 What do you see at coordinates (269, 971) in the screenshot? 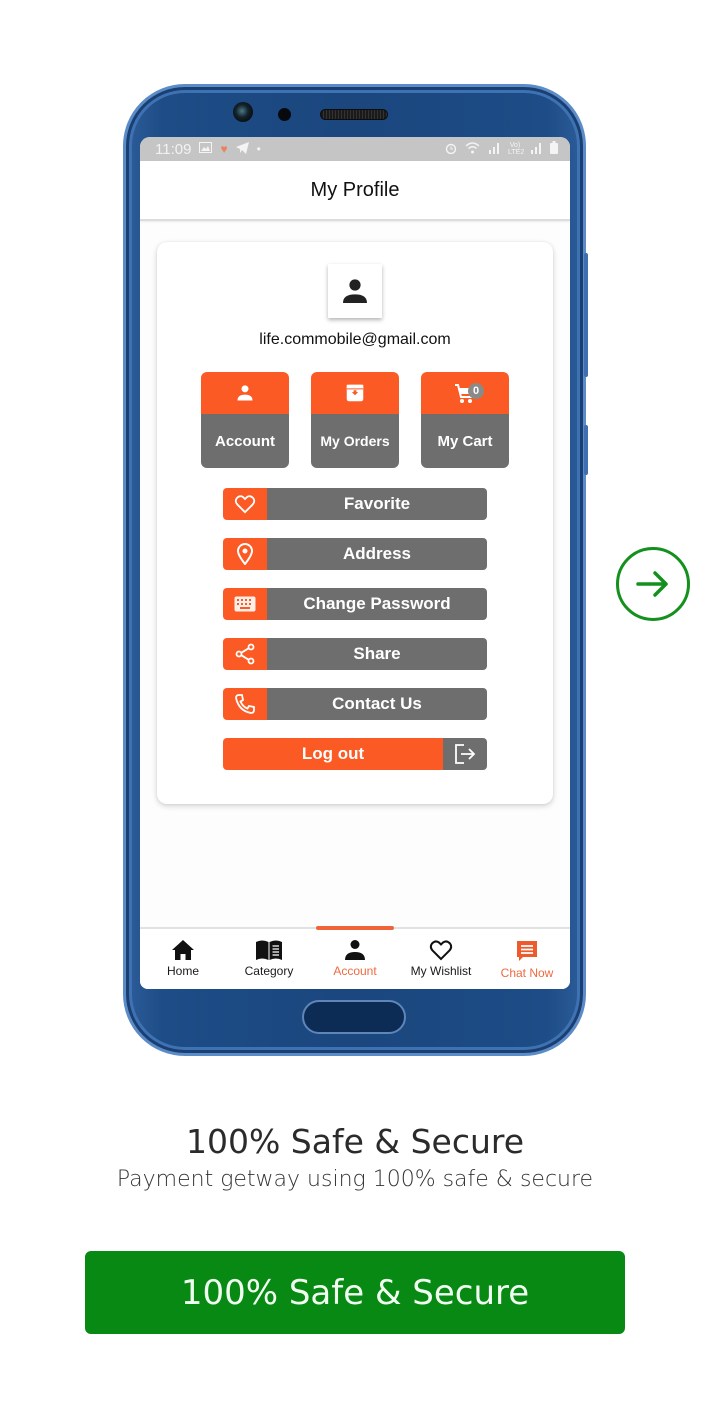
I see `nav-label: Category` at bounding box center [269, 971].